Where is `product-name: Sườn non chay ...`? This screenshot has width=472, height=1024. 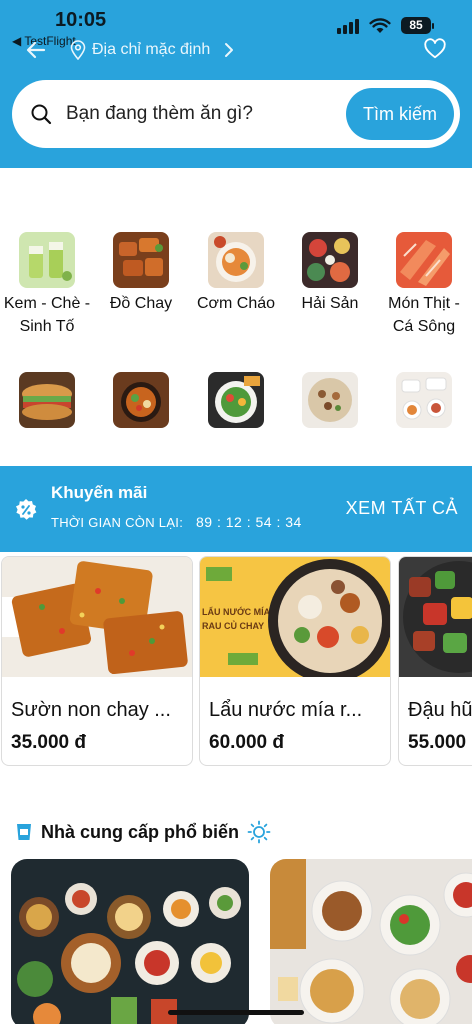
product-name: Sườn non chay ... is located at coordinates (91, 710).